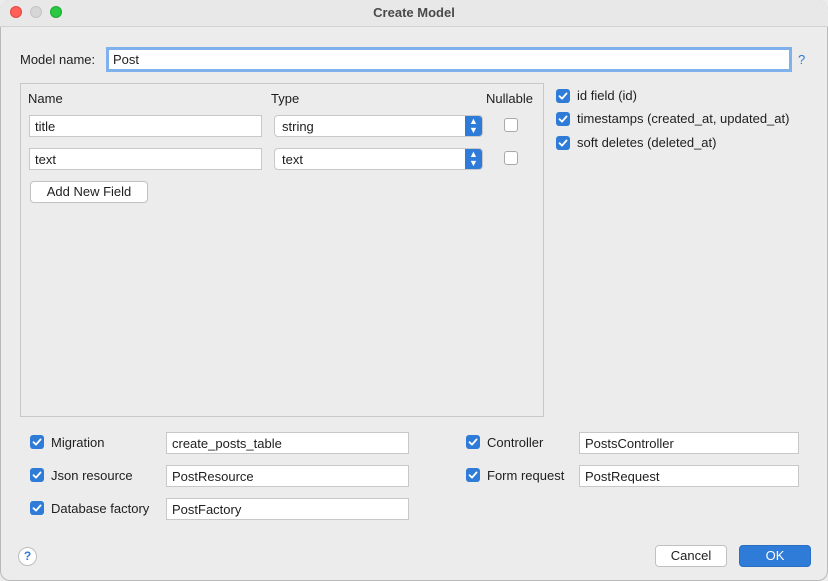  I want to click on id-field-label: id field (id), so click(607, 95).